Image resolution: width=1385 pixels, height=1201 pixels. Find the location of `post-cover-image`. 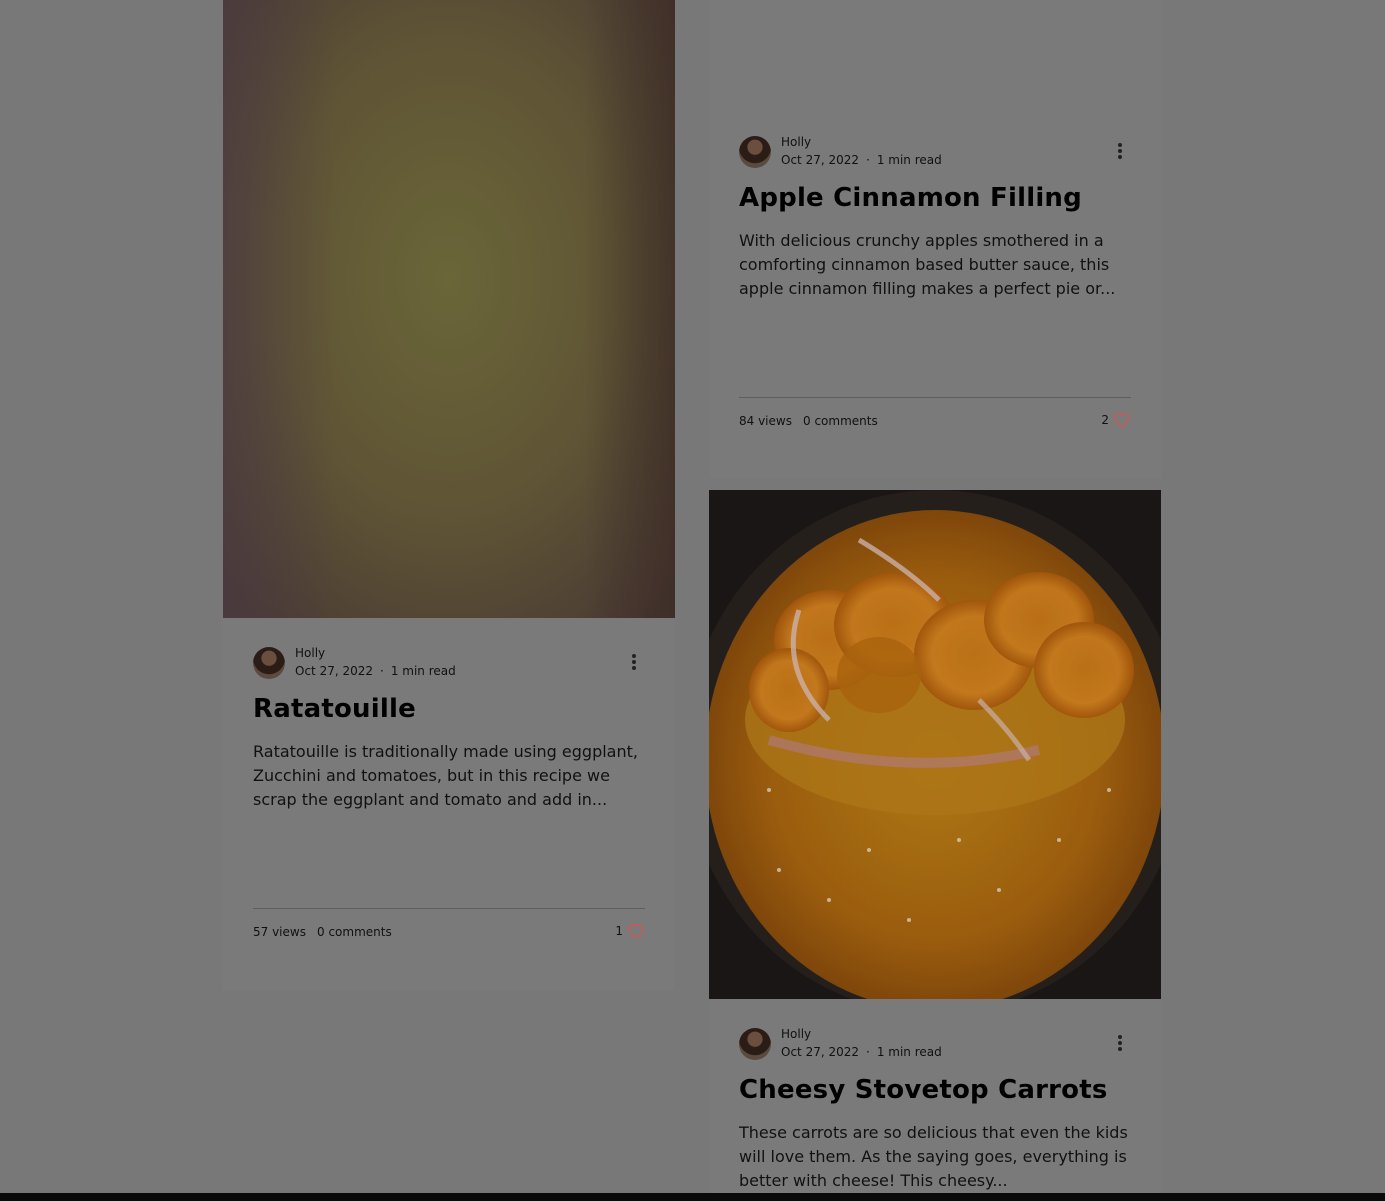

post-cover-image is located at coordinates (935, 744).